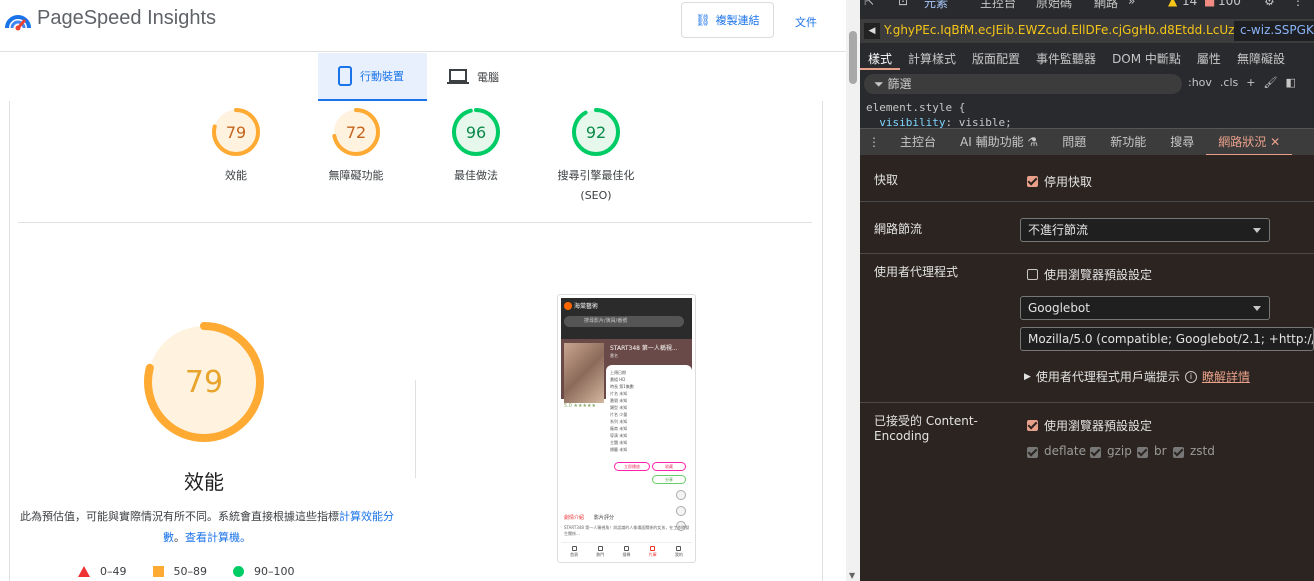  I want to click on info-line: 廠商 未知, so click(619, 428).